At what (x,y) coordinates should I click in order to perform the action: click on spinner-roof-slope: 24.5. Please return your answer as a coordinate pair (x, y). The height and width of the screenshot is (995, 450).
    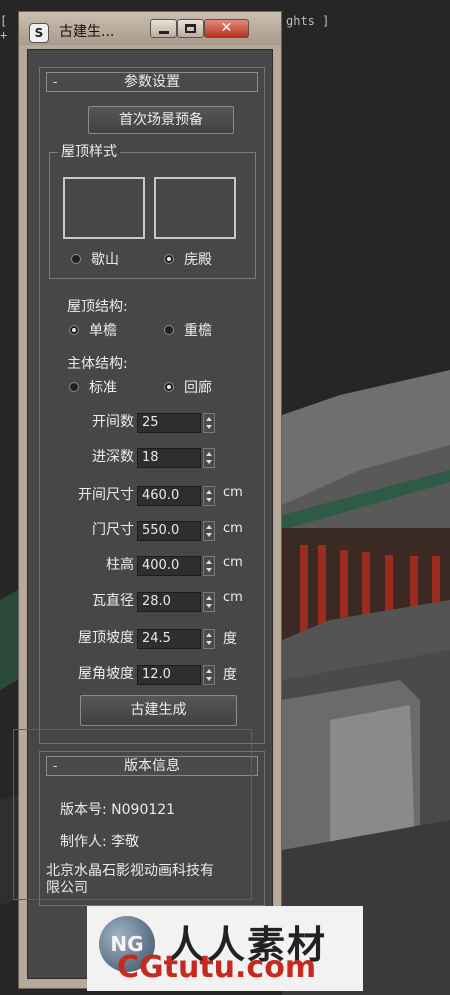
    Looking at the image, I should click on (178, 639).